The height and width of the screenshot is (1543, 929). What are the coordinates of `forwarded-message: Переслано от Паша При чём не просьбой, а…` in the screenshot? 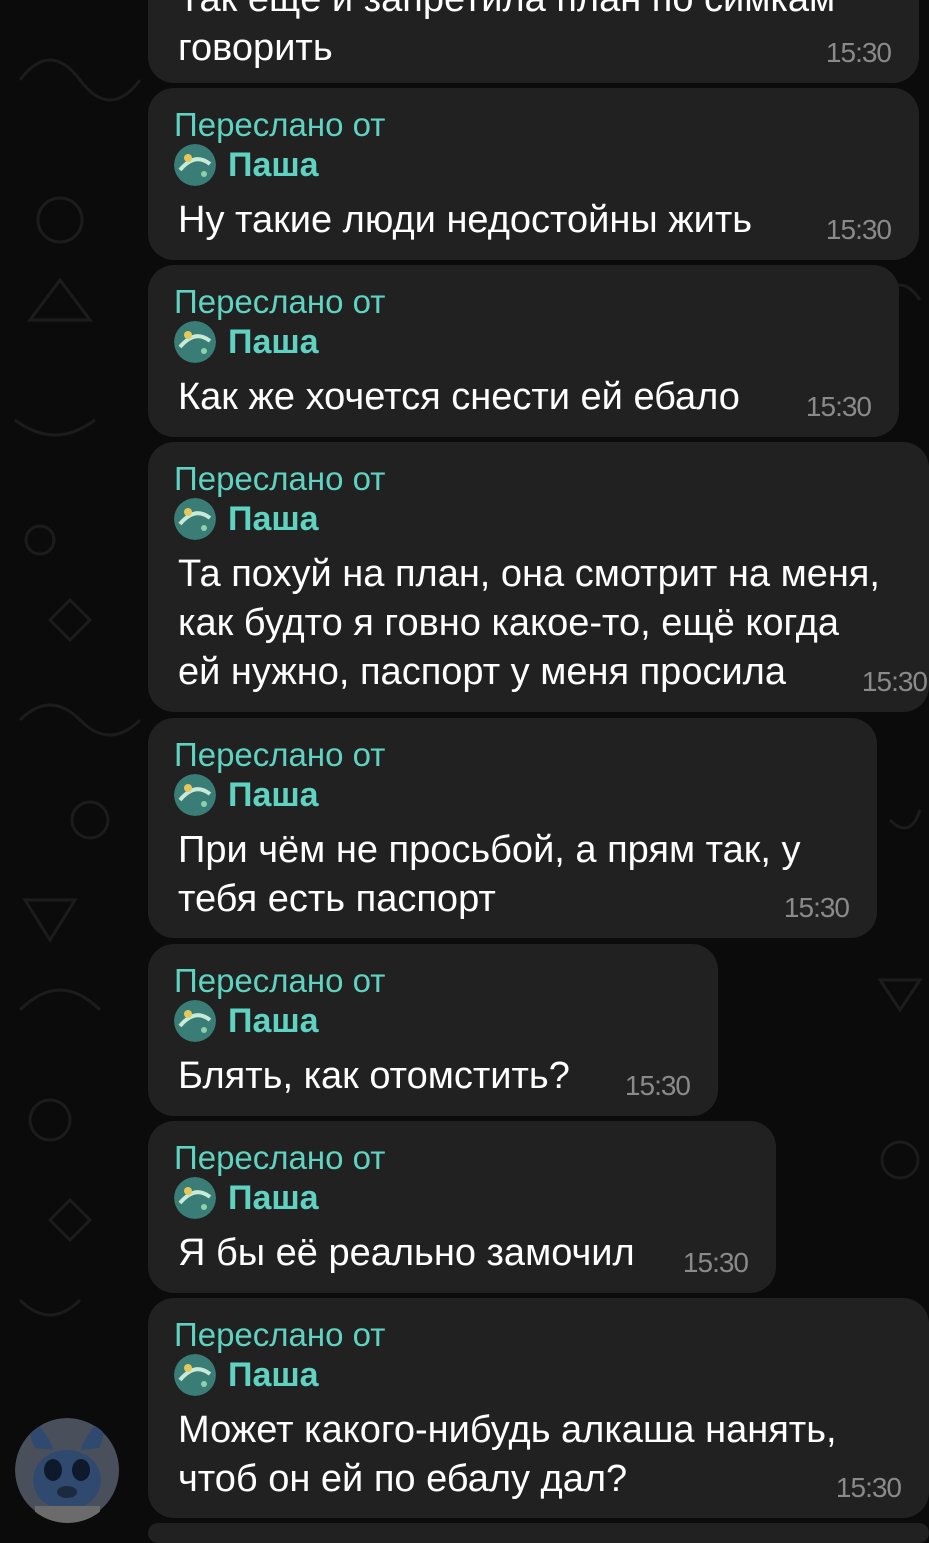 It's located at (512, 828).